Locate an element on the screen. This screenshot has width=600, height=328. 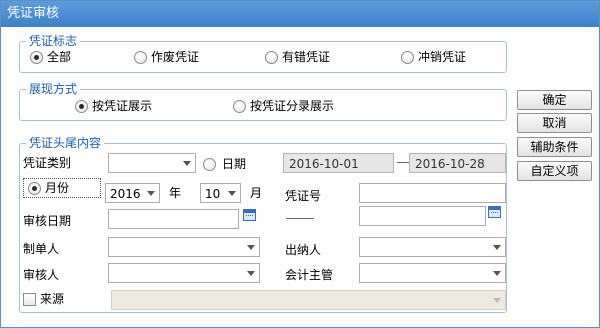
auditor-select is located at coordinates (184, 273).